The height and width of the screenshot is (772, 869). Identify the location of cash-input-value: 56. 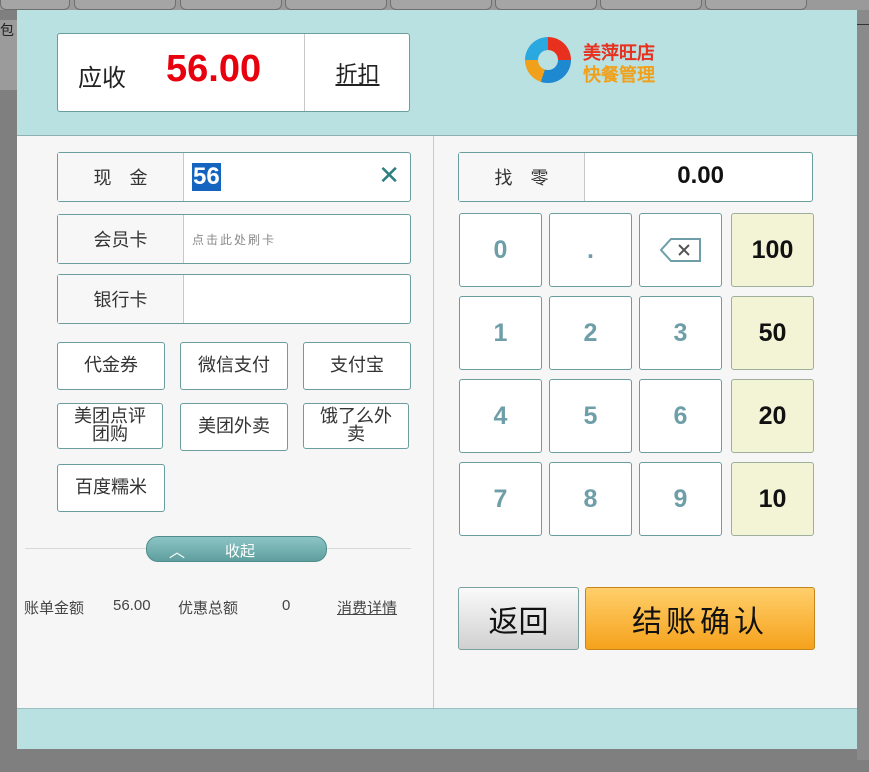
(206, 177).